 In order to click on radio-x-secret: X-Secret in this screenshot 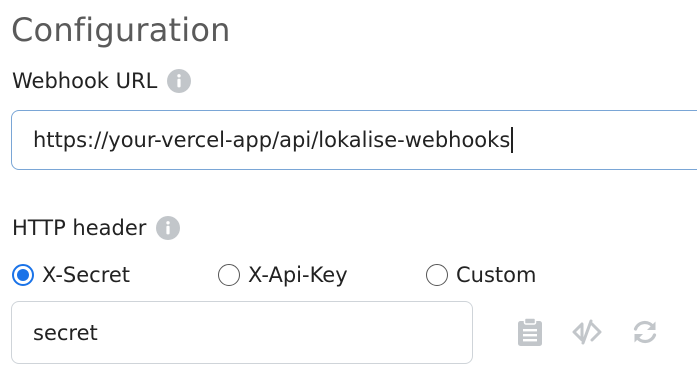, I will do `click(71, 275)`.